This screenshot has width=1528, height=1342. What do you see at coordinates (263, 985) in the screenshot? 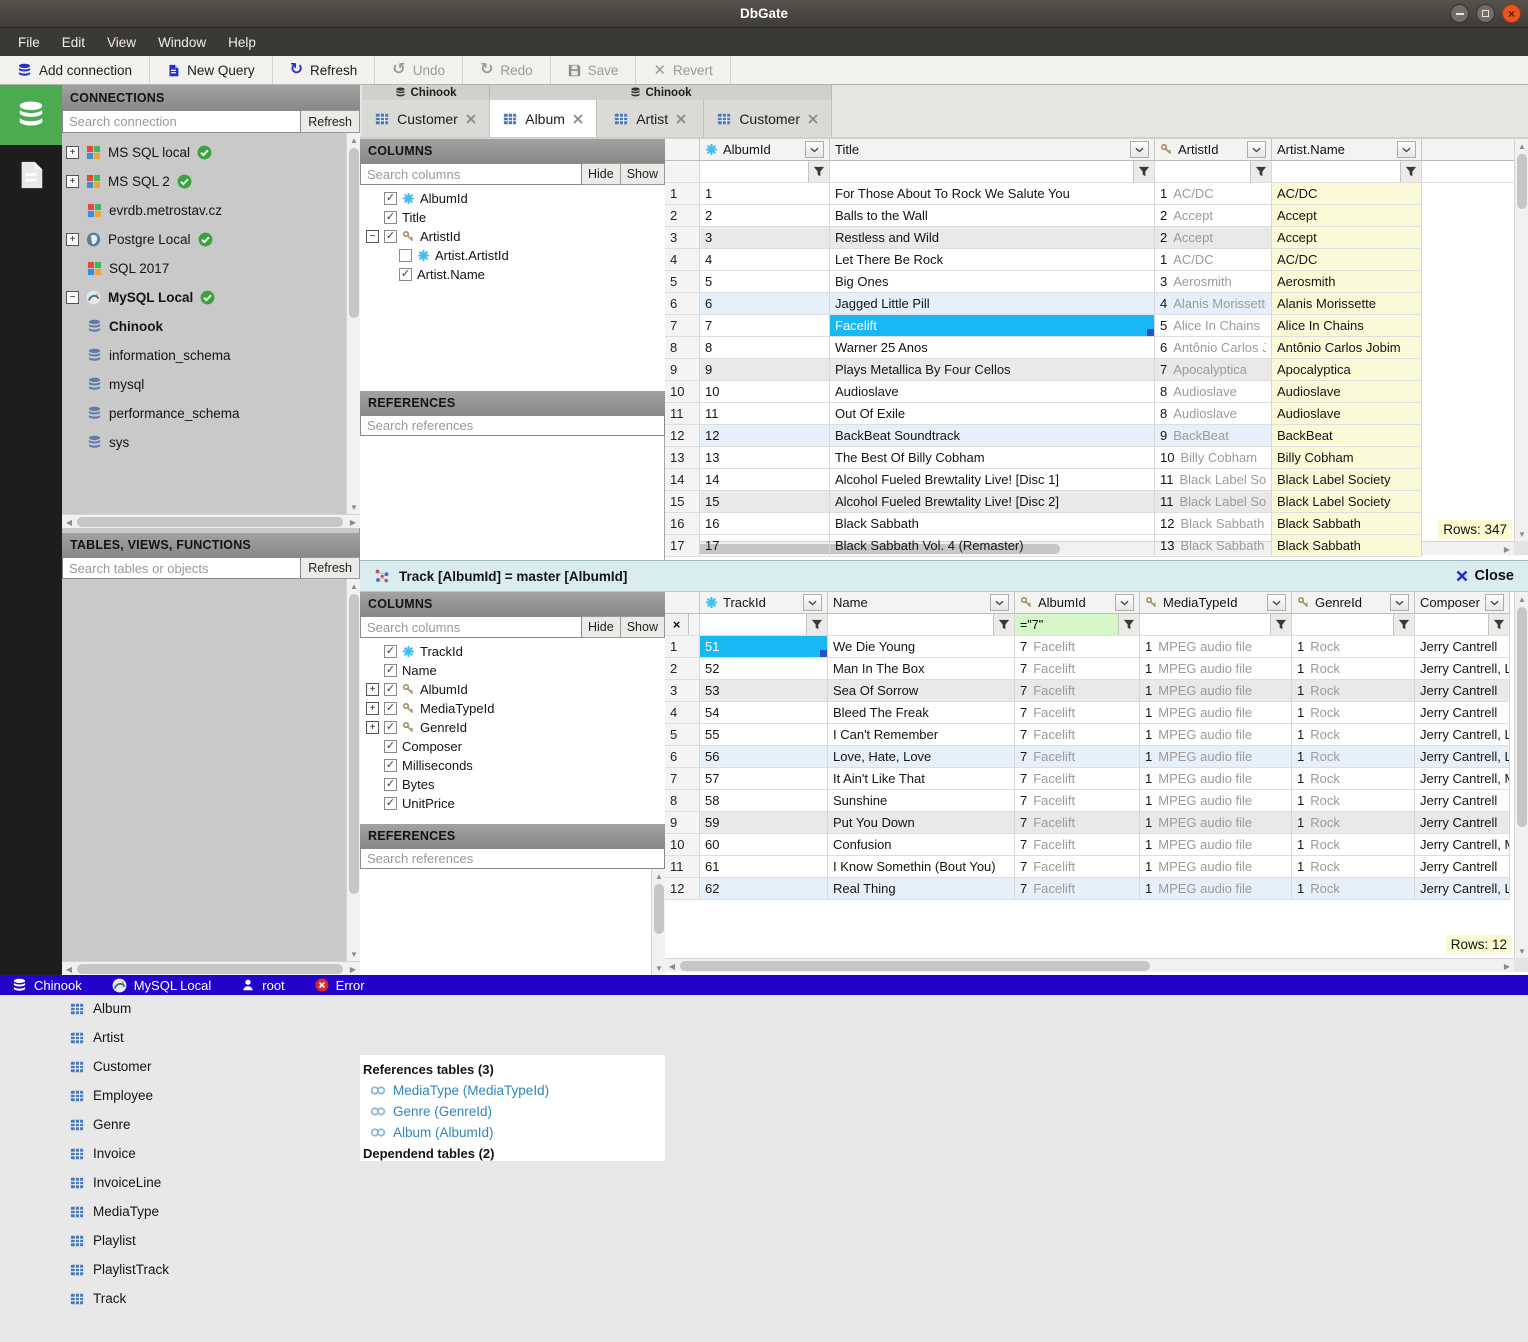
I see `status-root: root` at bounding box center [263, 985].